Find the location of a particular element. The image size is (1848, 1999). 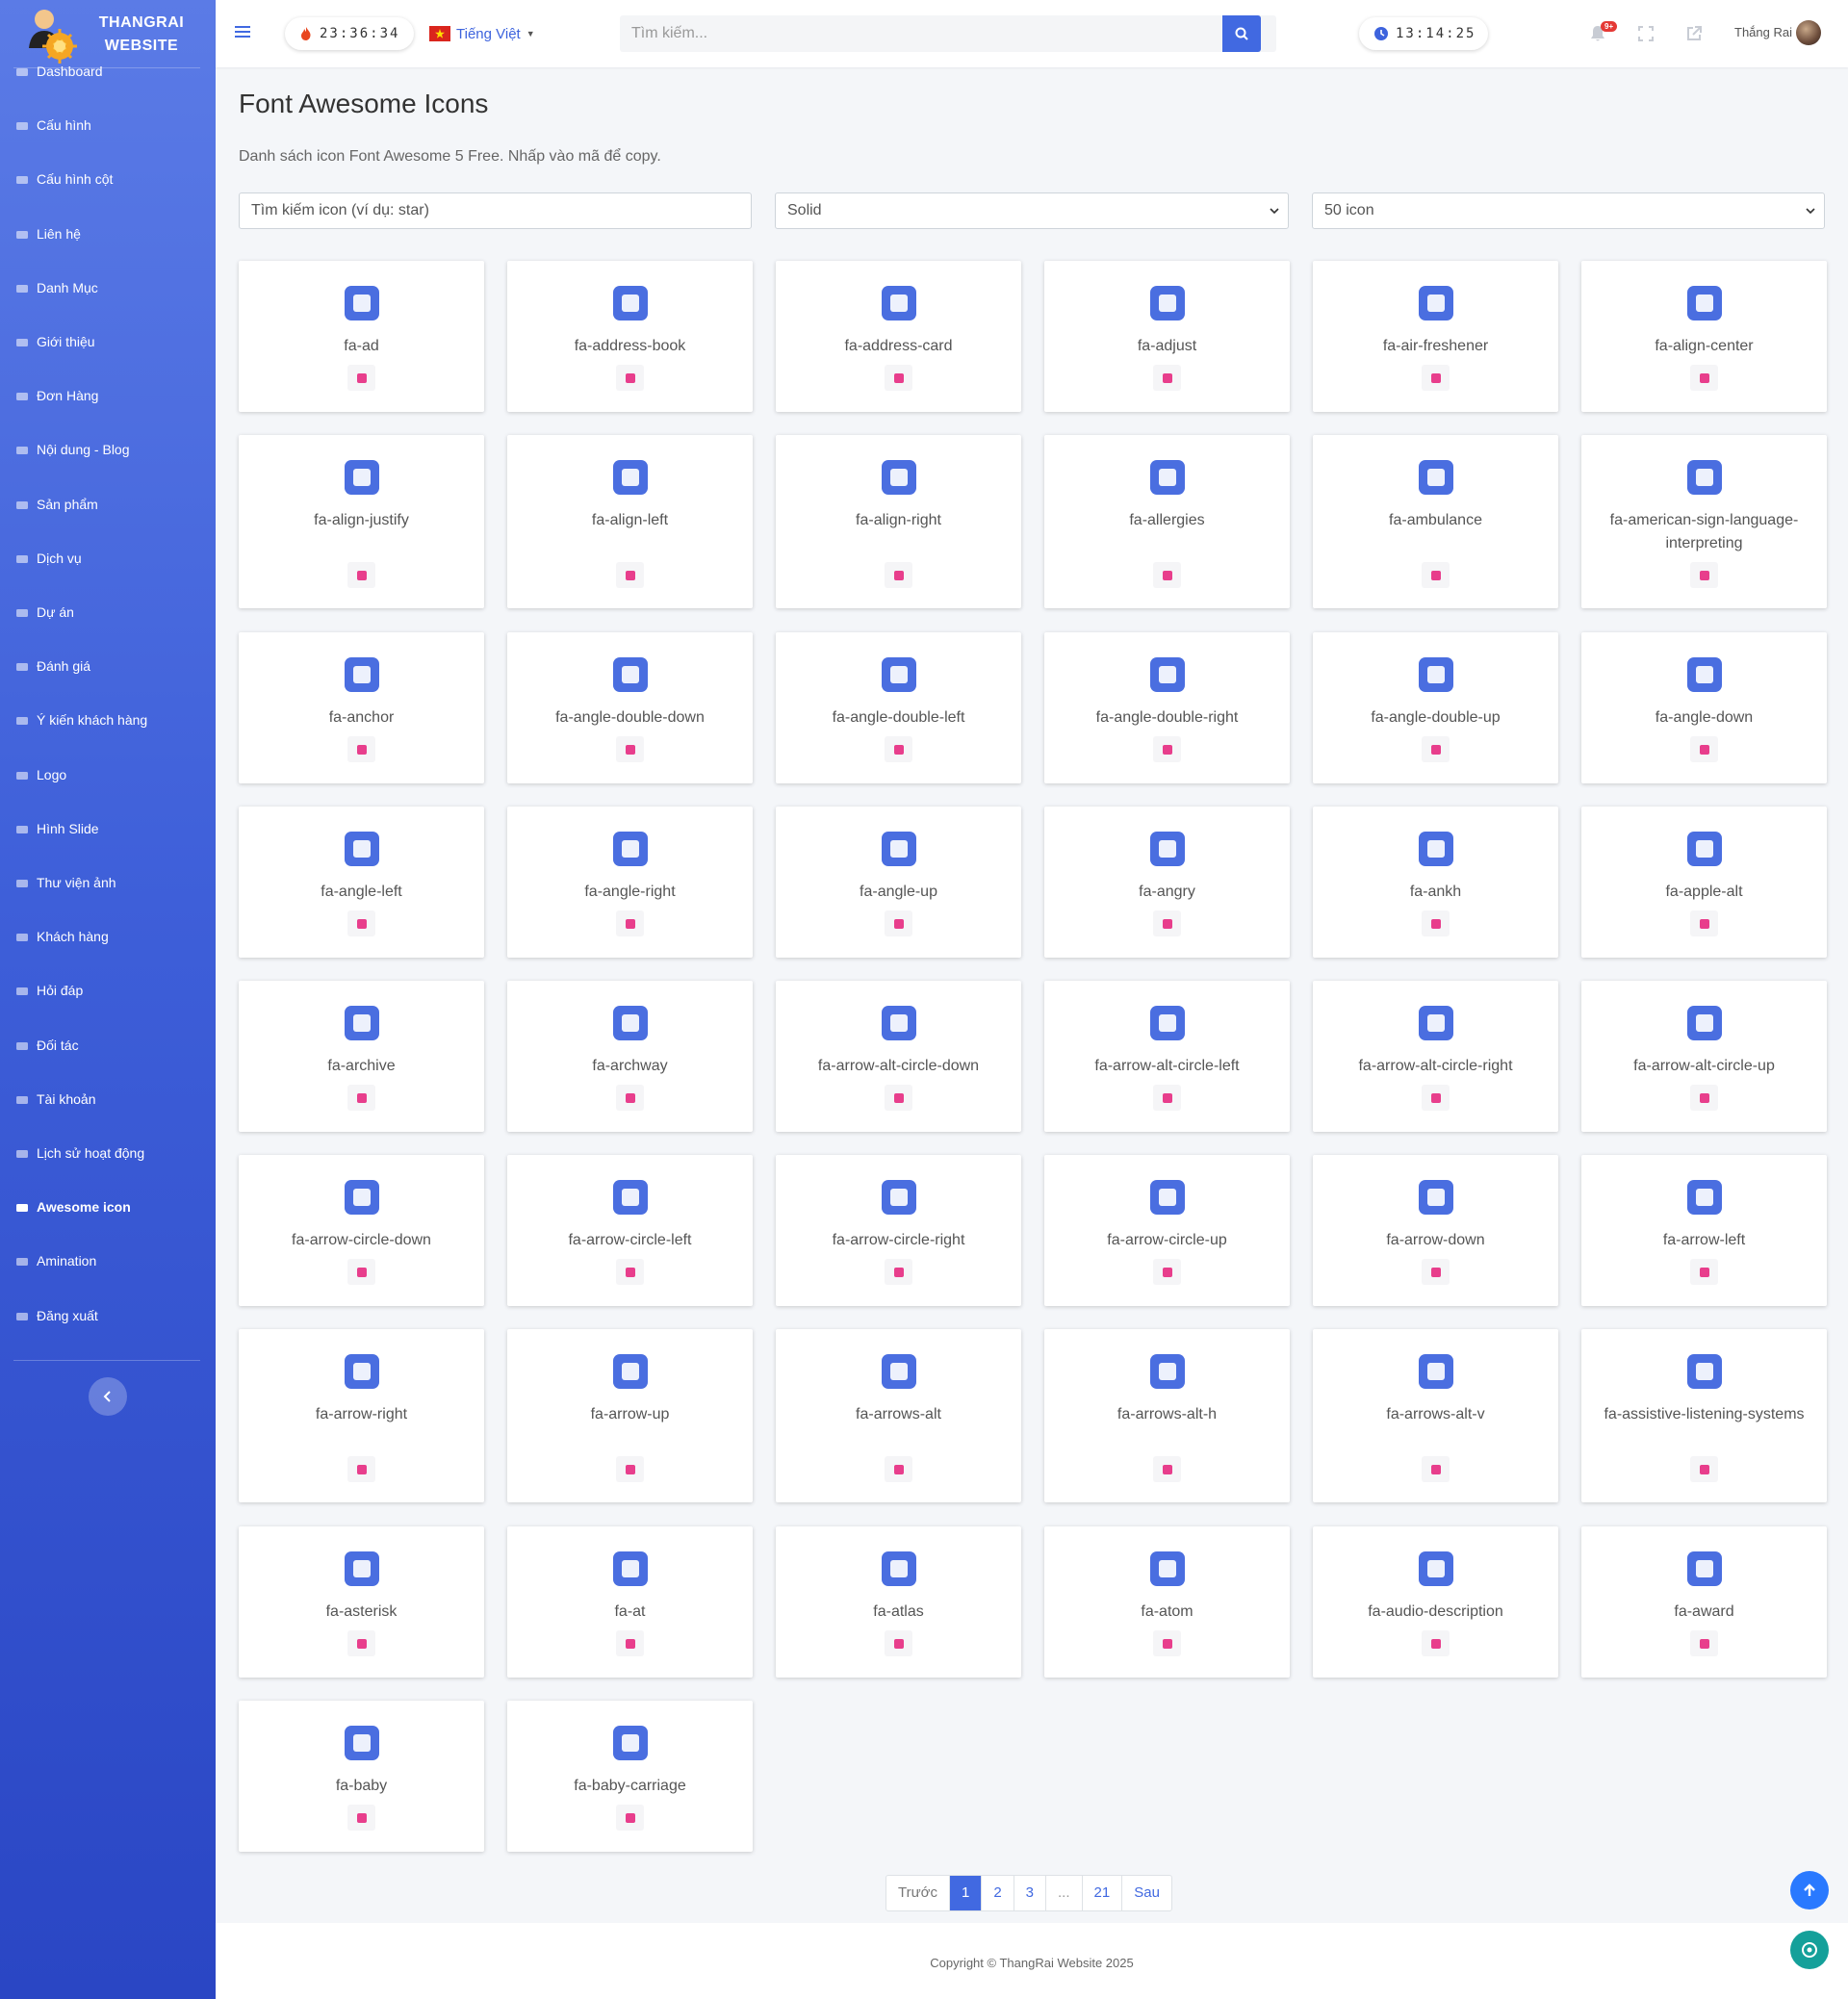

icon-card: fa-archway is located at coordinates (630, 1056).